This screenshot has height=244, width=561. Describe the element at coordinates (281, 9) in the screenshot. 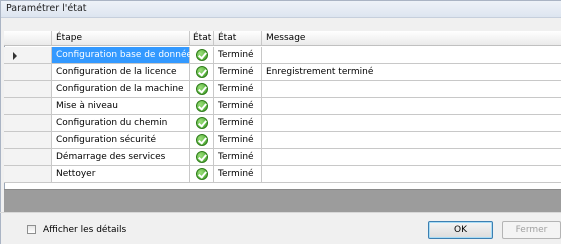

I see `dialog-titlebar: Paramétrer l'état` at that location.